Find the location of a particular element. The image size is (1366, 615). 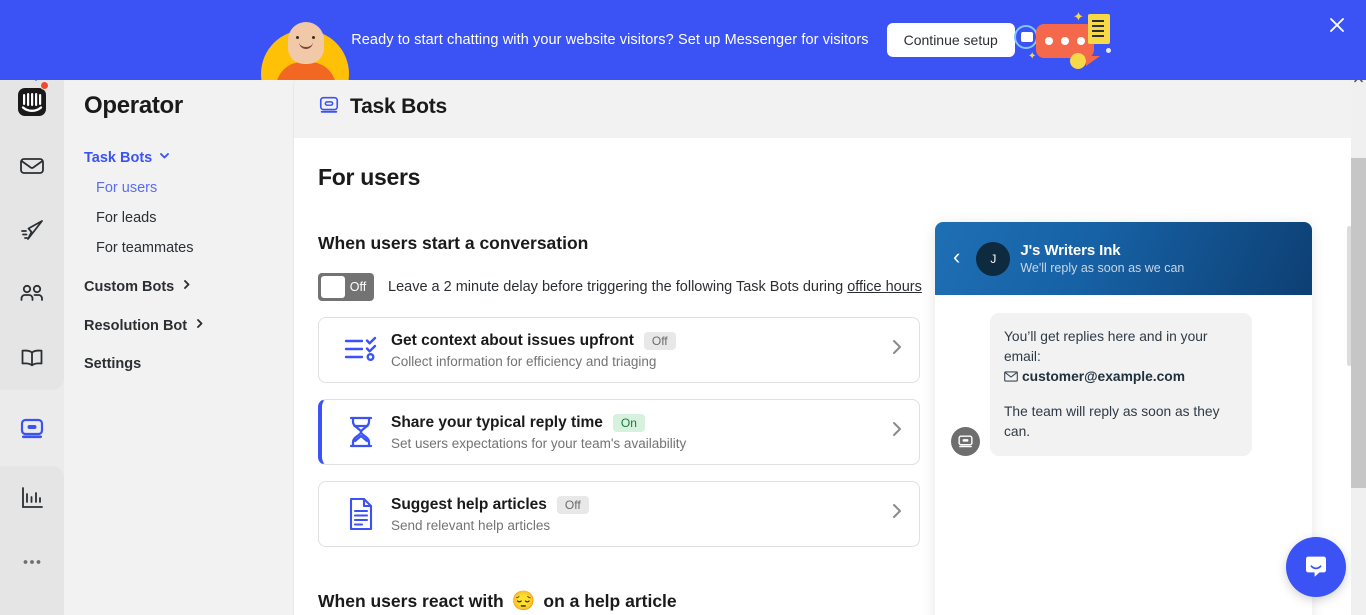

office-hours-link: office hours is located at coordinates (884, 287).